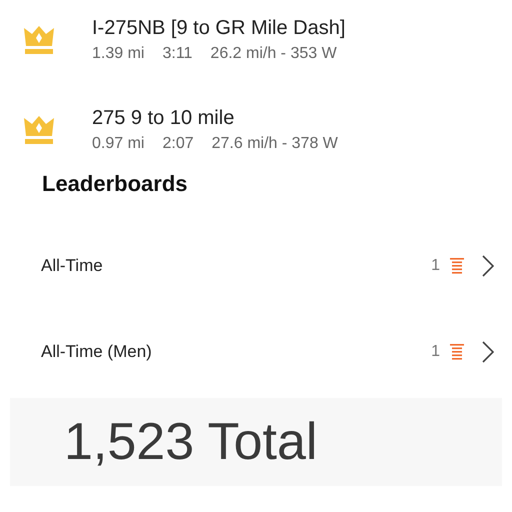  What do you see at coordinates (115, 184) in the screenshot?
I see `section-heading: Leaderboards` at bounding box center [115, 184].